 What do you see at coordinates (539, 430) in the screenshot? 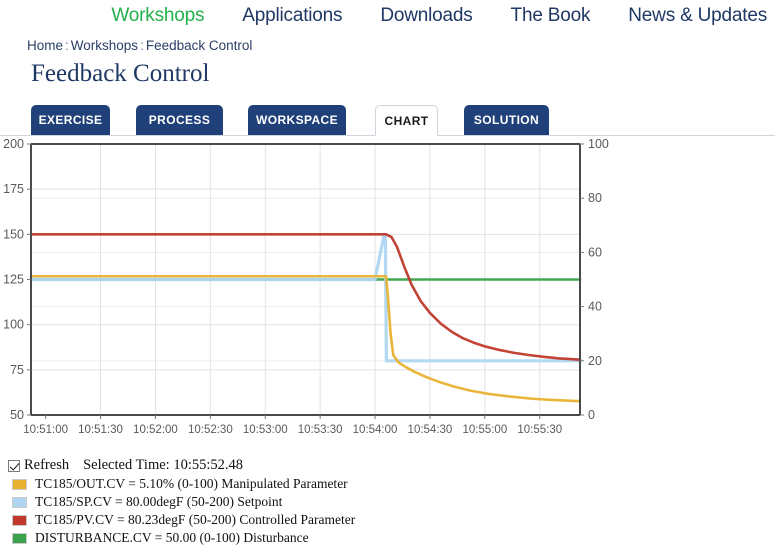
I see `axis-label-bottom: 10:55:30` at bounding box center [539, 430].